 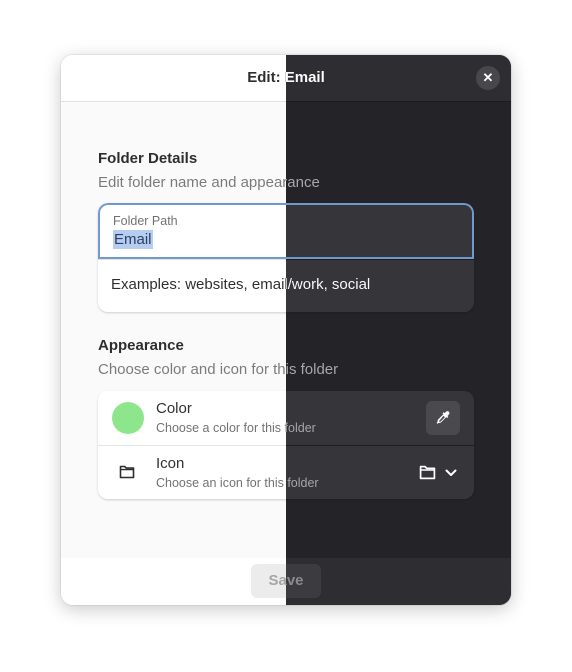 What do you see at coordinates (286, 231) in the screenshot?
I see `folder-path-entry: Folder Path Email` at bounding box center [286, 231].